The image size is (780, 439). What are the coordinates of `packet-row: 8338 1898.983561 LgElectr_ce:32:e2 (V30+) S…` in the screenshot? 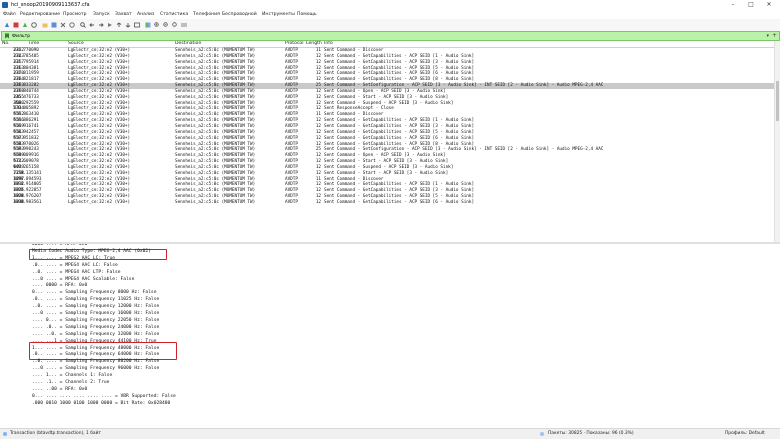 It's located at (390, 203).